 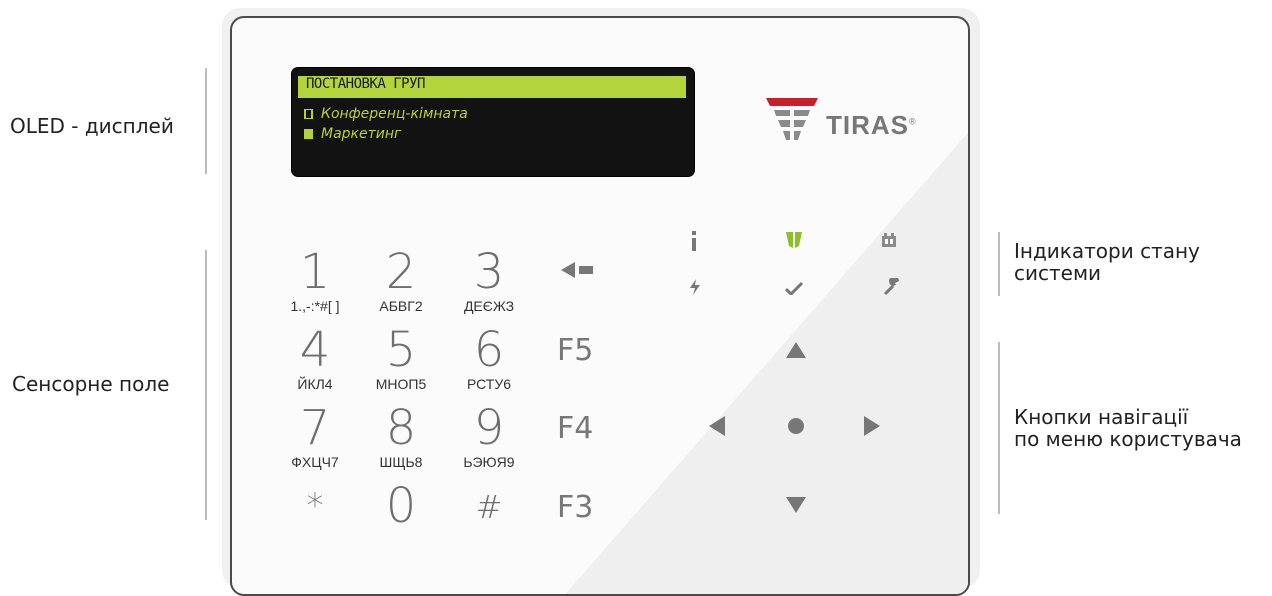 I want to click on touch-label-divider, so click(x=206, y=385).